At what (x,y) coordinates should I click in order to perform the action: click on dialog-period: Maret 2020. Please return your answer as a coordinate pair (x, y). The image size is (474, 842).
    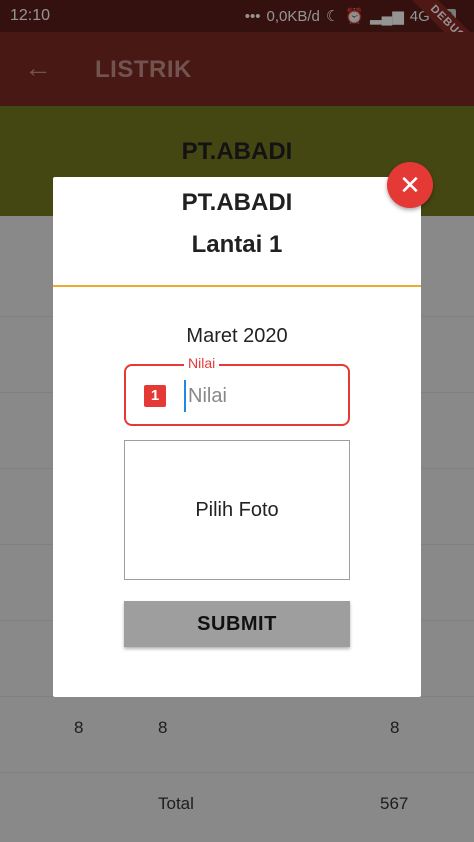
    Looking at the image, I should click on (237, 336).